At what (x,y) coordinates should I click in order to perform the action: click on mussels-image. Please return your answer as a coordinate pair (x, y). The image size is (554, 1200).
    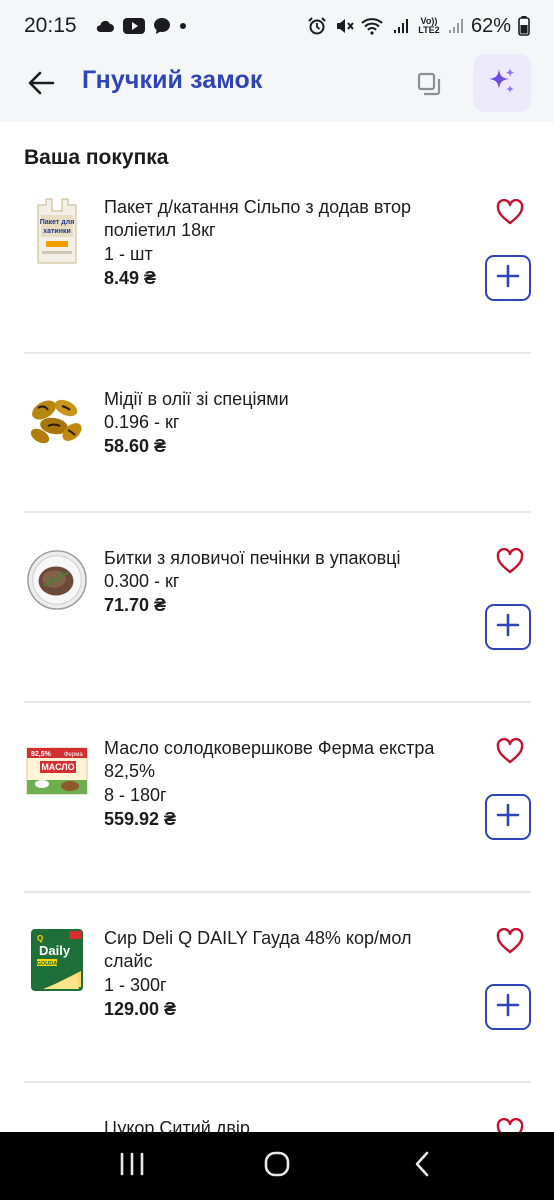
    Looking at the image, I should click on (57, 421).